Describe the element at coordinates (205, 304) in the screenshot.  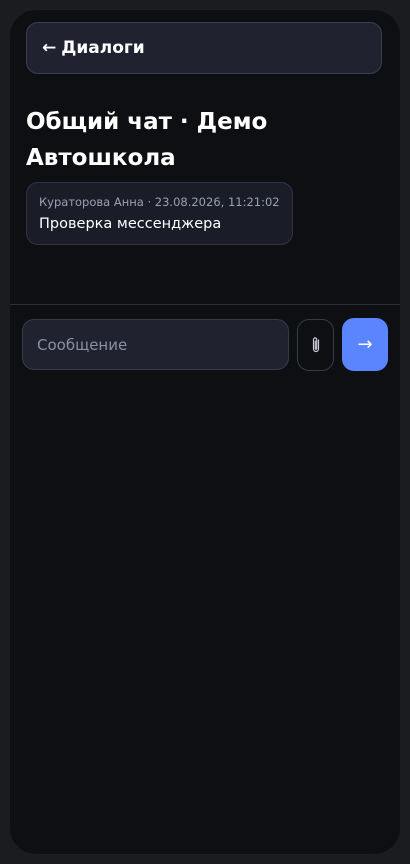
I see `composer-divider` at that location.